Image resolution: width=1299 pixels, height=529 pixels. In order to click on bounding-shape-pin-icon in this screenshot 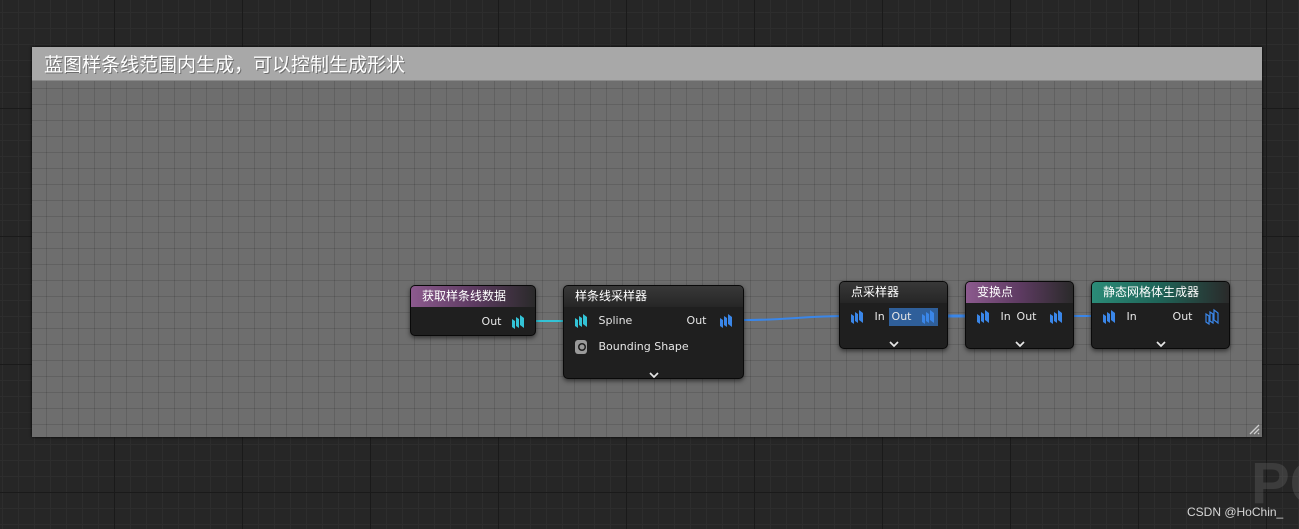, I will do `click(581, 347)`.